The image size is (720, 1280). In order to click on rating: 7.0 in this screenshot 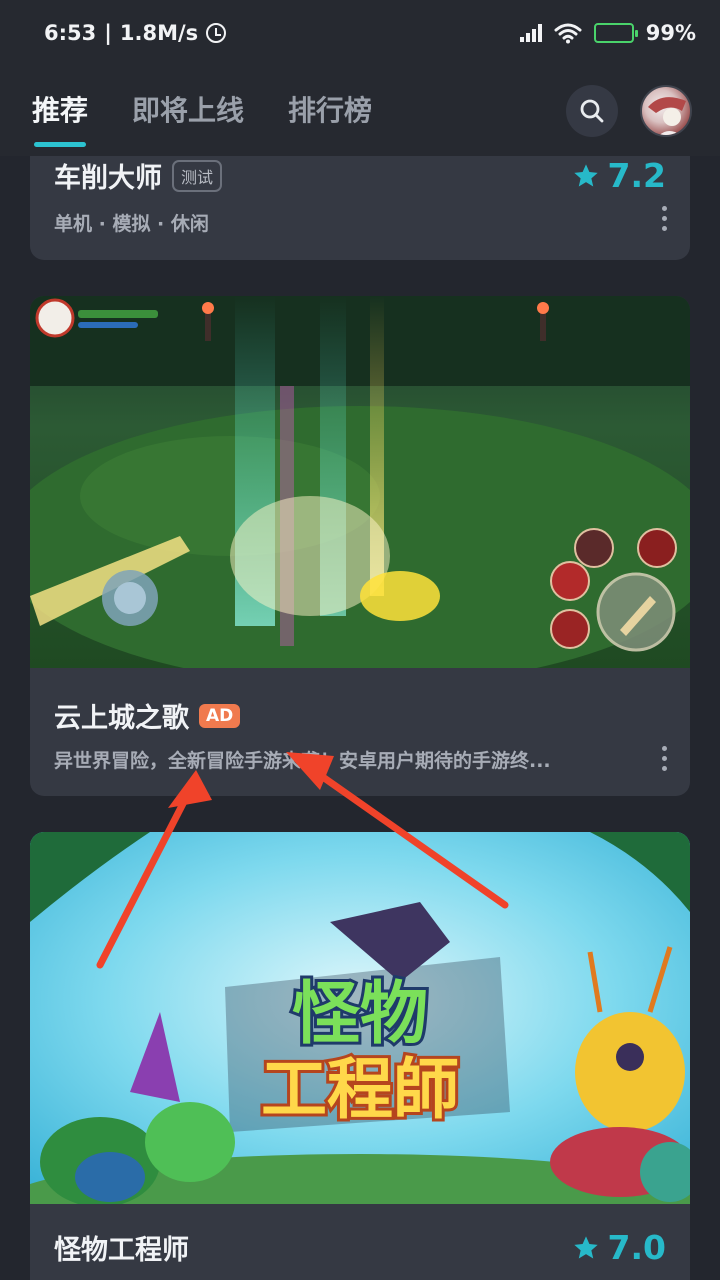, I will do `click(619, 1247)`.